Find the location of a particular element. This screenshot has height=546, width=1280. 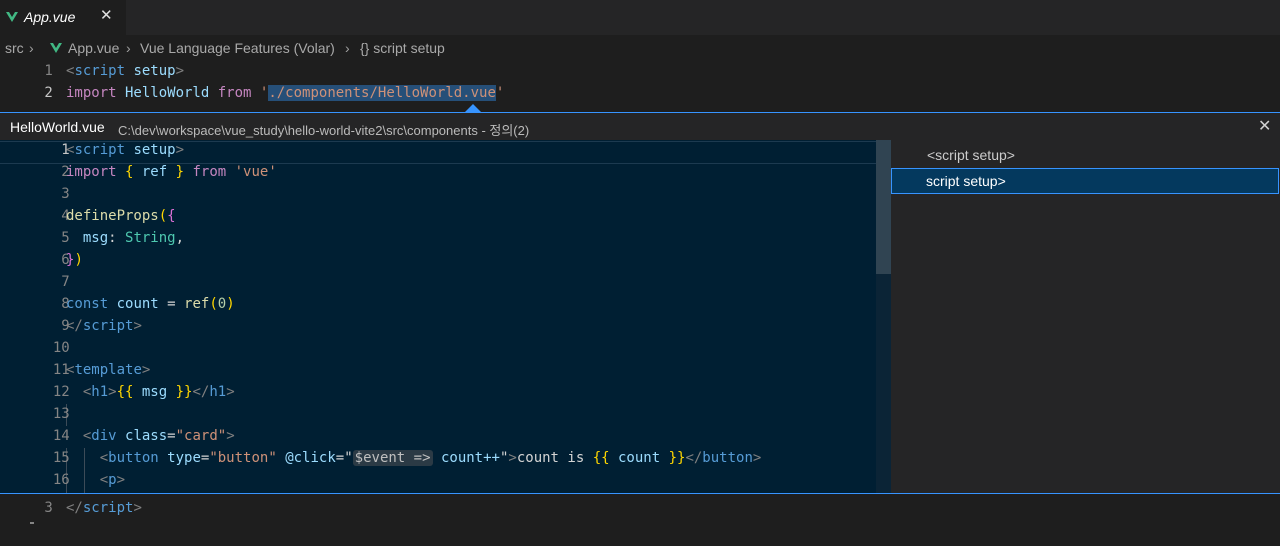

code-line: 10 is located at coordinates (445, 349).